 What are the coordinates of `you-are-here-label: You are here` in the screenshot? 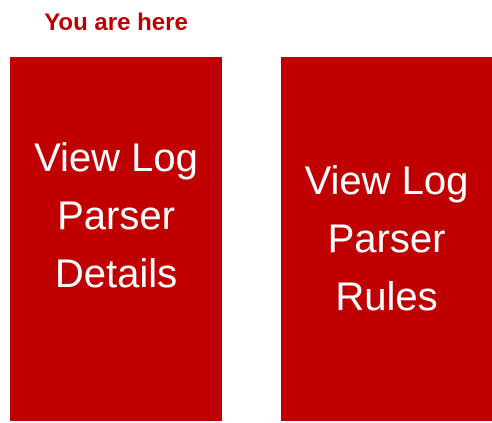 It's located at (116, 22).